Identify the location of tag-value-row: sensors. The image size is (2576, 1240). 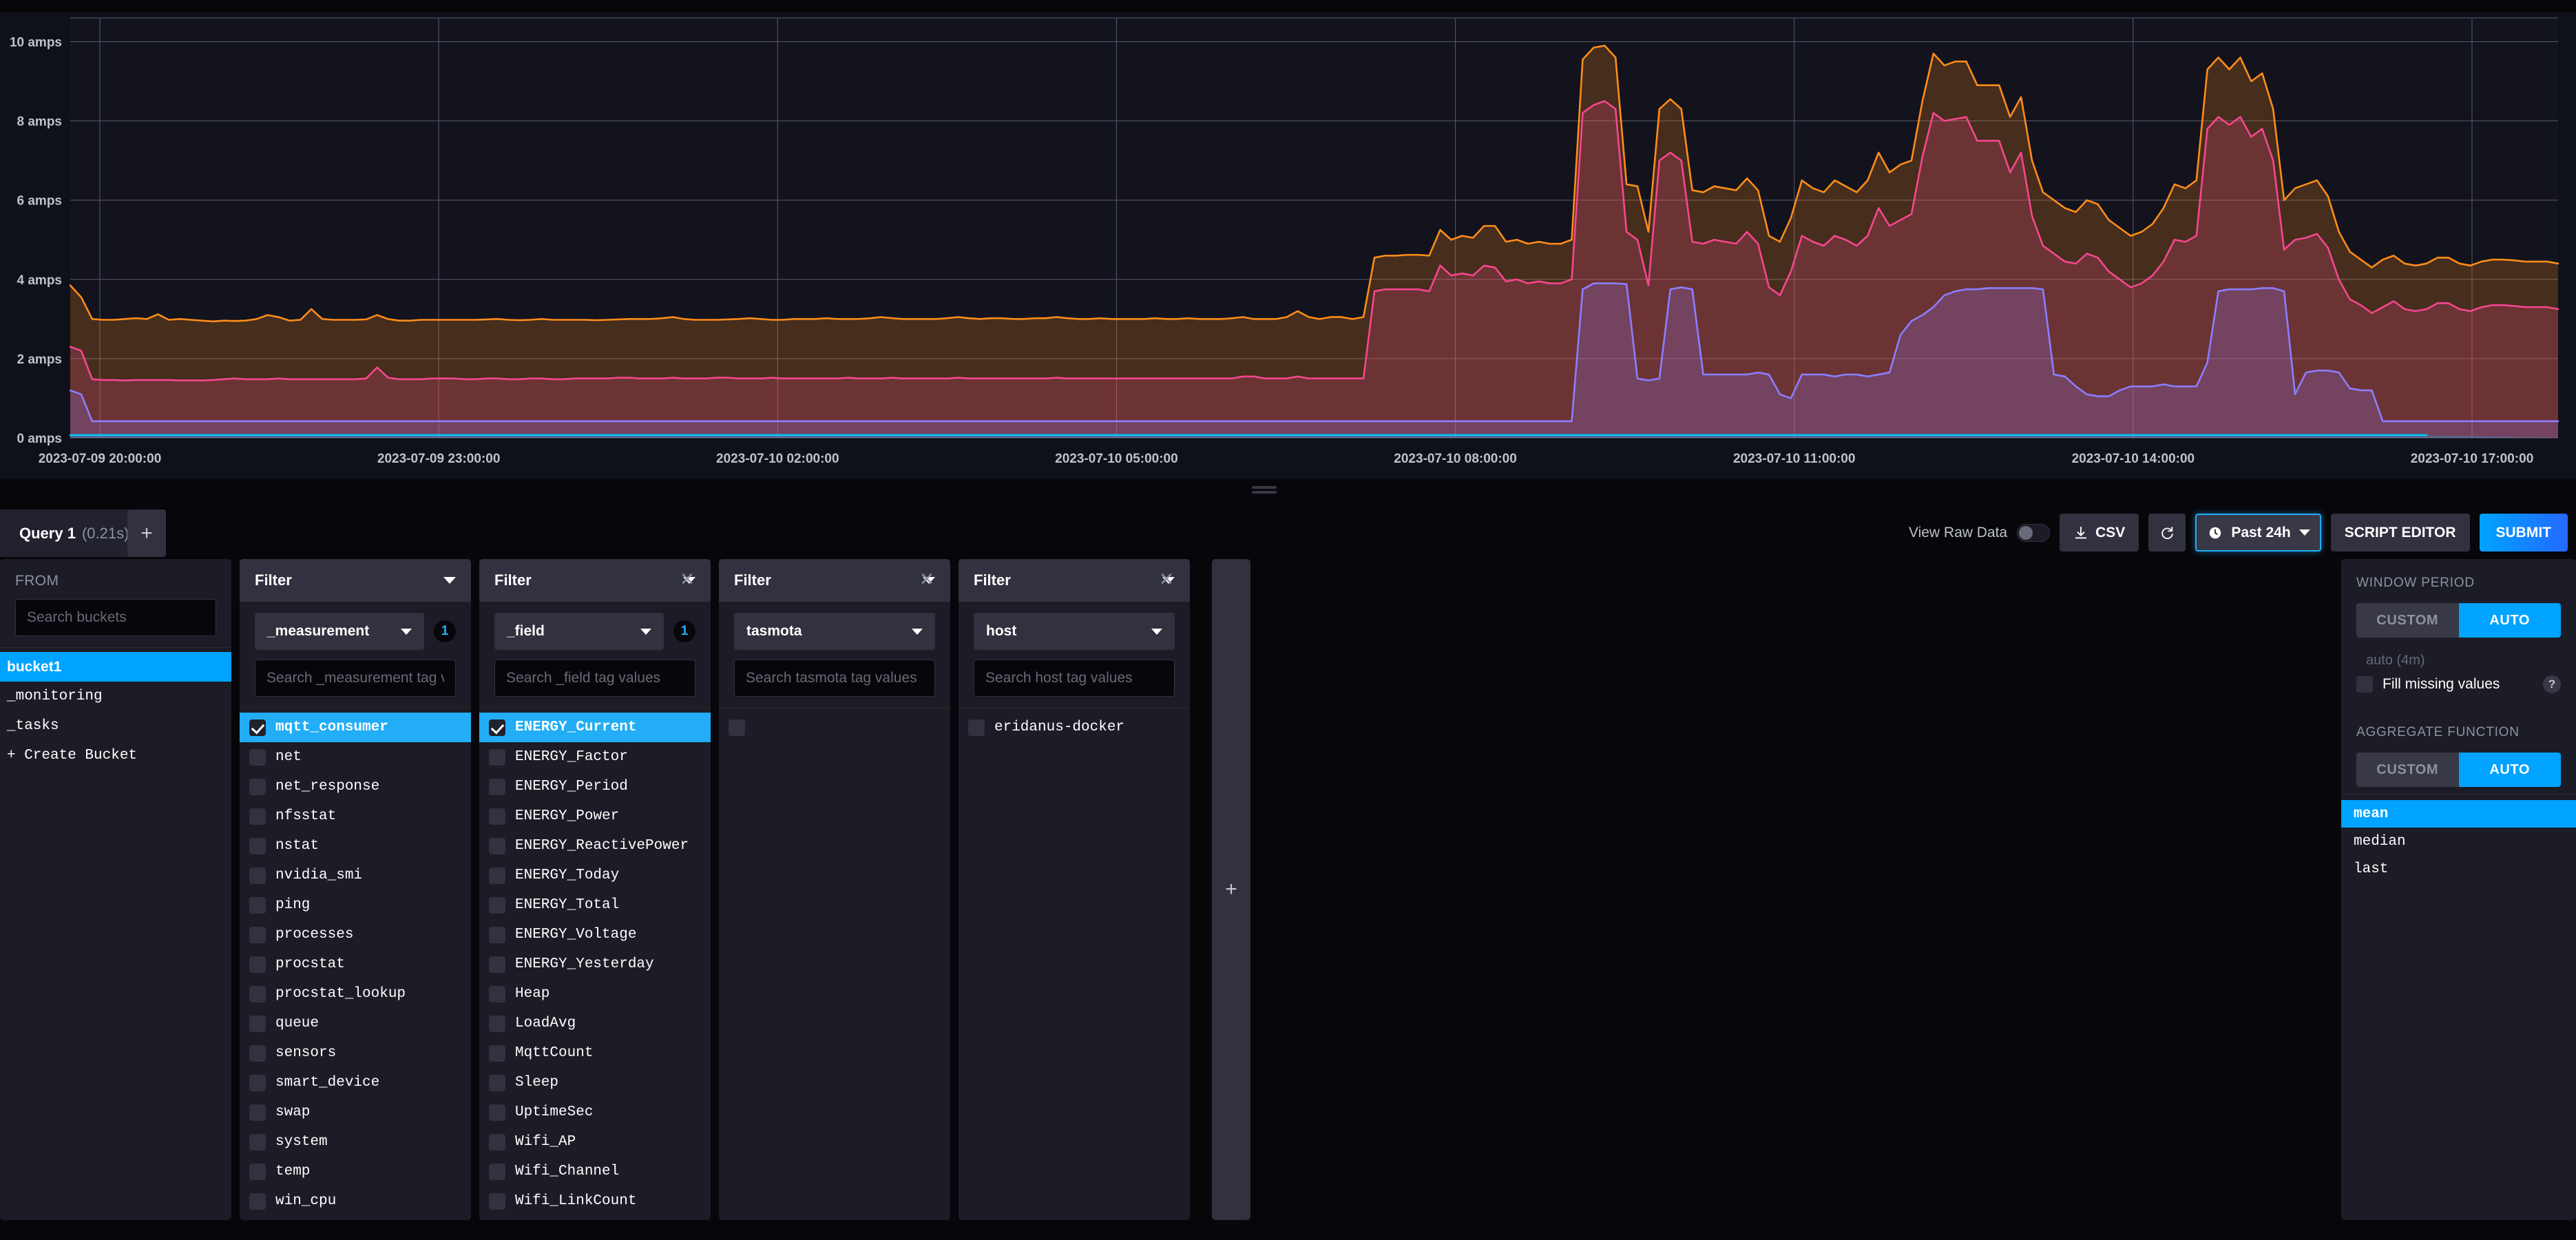
(355, 1053).